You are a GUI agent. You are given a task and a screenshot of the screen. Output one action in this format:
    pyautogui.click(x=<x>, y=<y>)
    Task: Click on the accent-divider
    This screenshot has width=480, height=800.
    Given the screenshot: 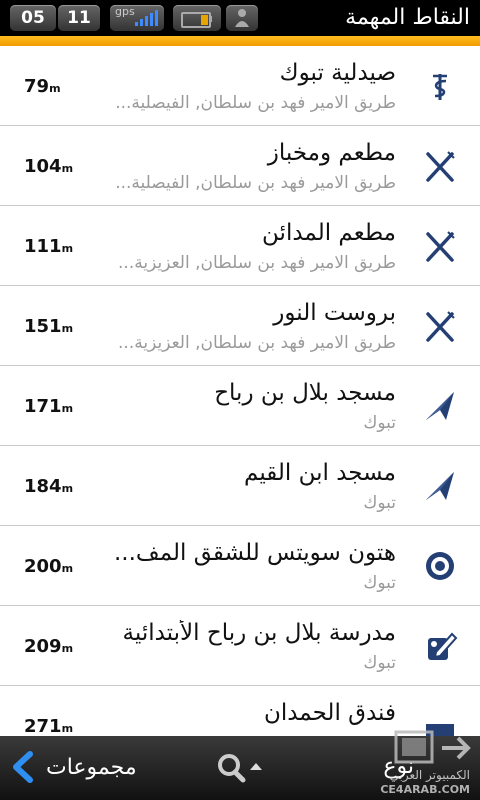 What is the action you would take?
    pyautogui.click(x=240, y=41)
    